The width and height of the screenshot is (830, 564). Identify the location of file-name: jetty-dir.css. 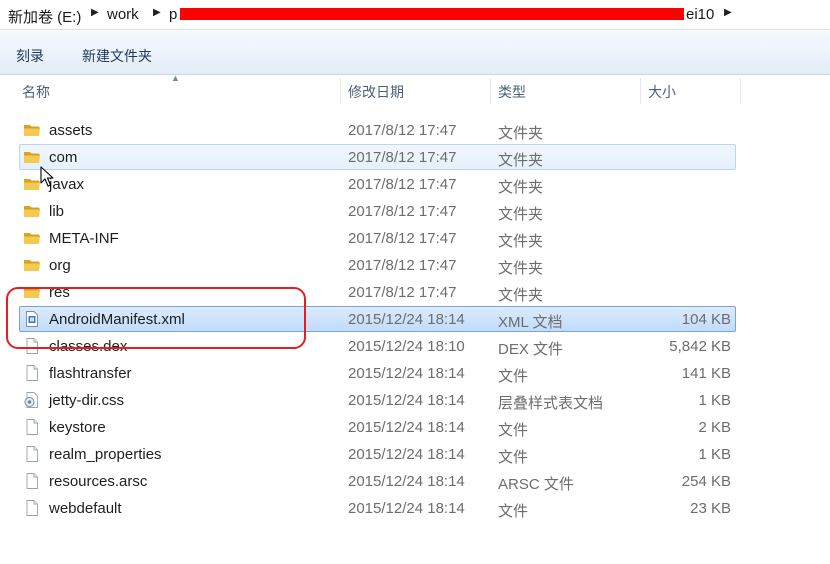
(87, 400).